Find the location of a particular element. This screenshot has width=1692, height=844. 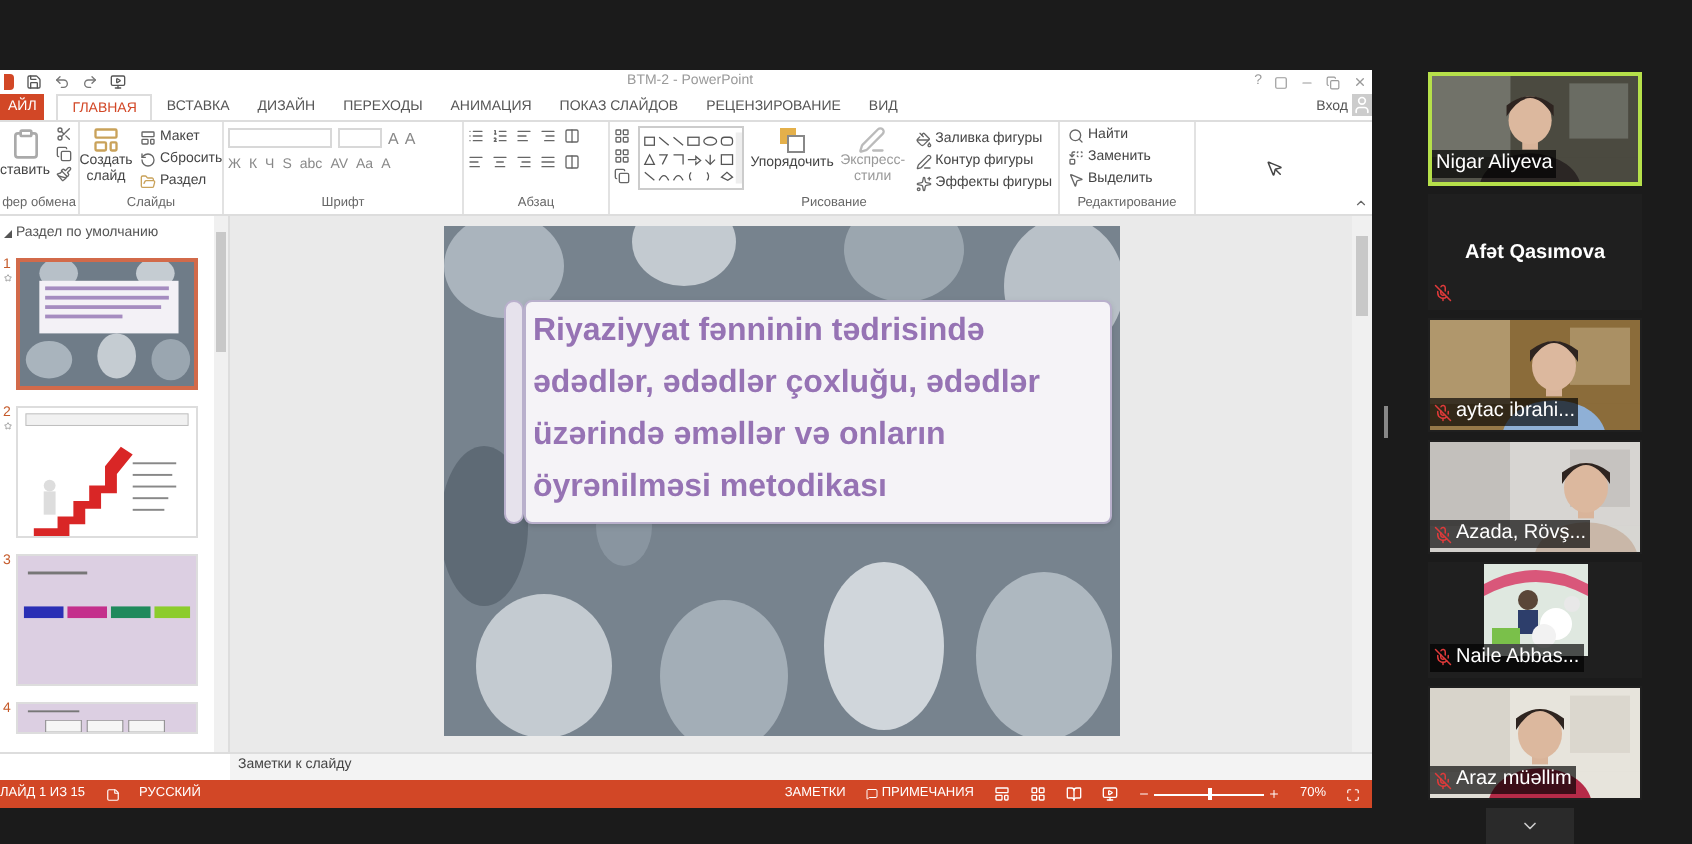

participant-tile: Afət Qasımova is located at coordinates (1535, 252).